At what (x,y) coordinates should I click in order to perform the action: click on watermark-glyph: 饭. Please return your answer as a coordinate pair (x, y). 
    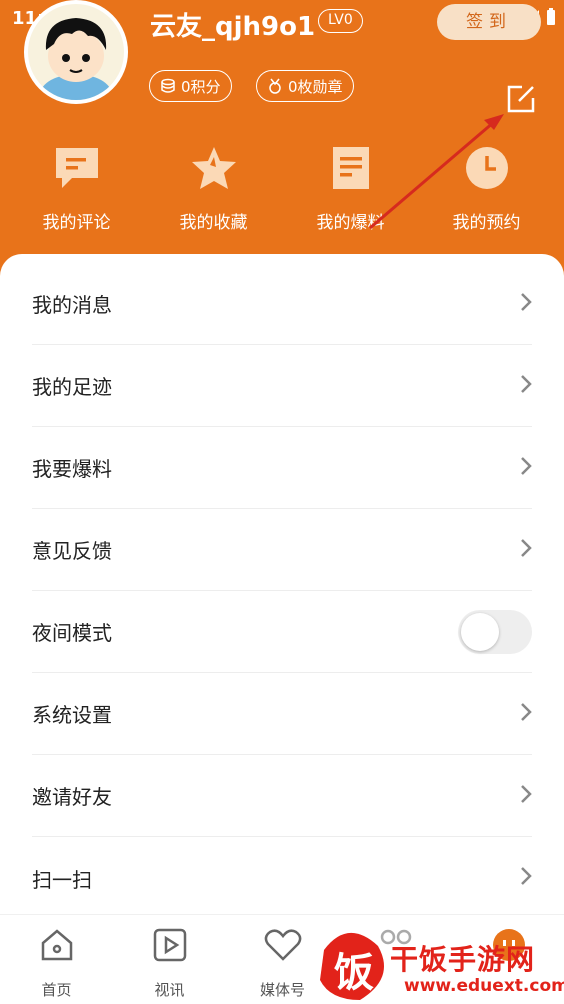
    Looking at the image, I should click on (354, 973).